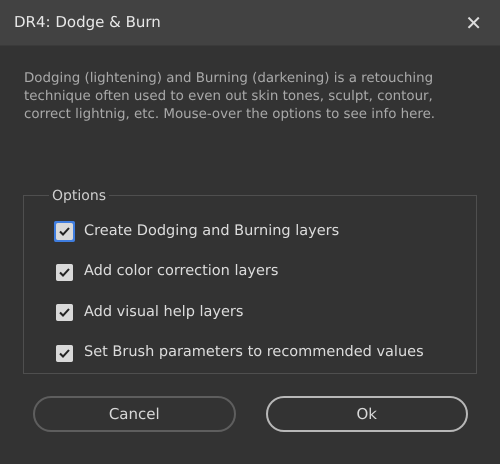 Image resolution: width=500 pixels, height=464 pixels. Describe the element at coordinates (164, 312) in the screenshot. I see `option-label: Add visual help layers` at that location.